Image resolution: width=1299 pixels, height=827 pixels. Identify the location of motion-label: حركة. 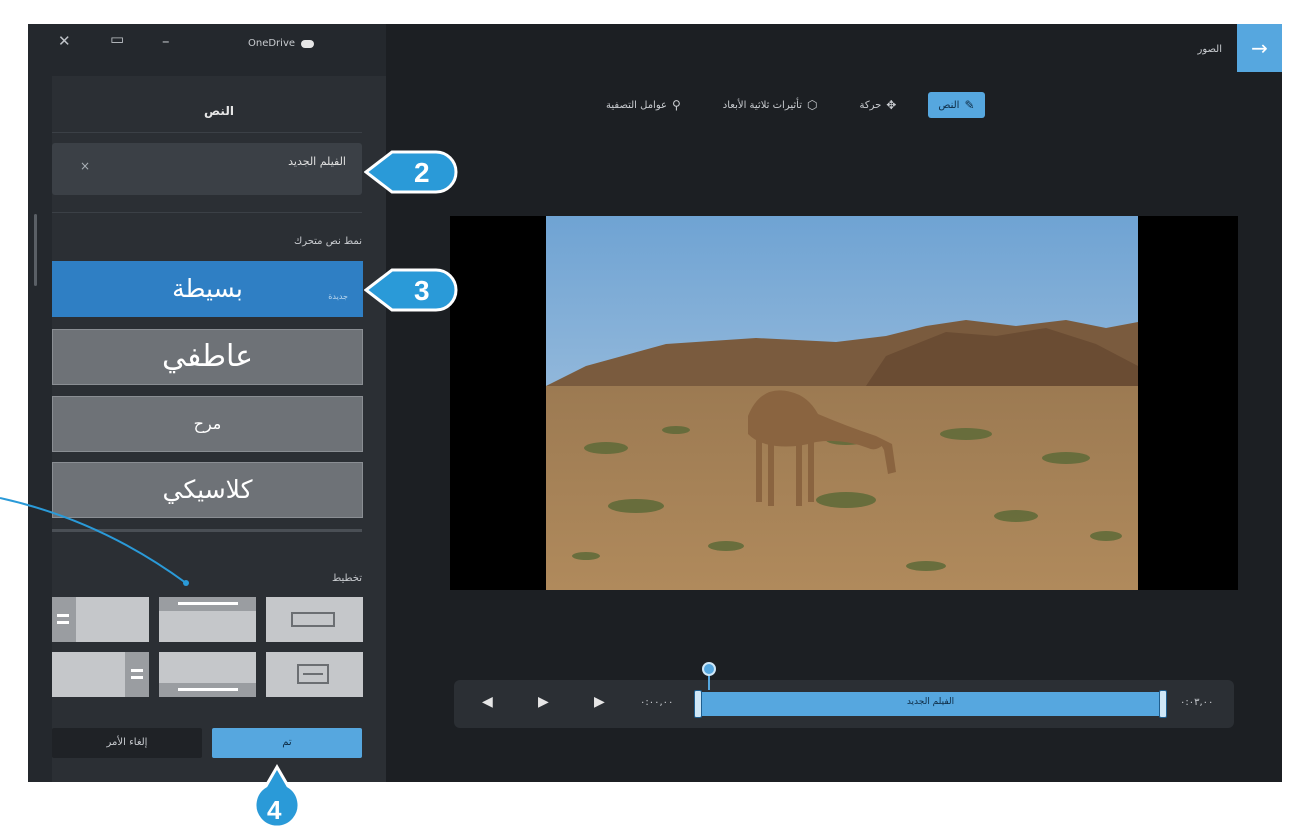
(870, 105).